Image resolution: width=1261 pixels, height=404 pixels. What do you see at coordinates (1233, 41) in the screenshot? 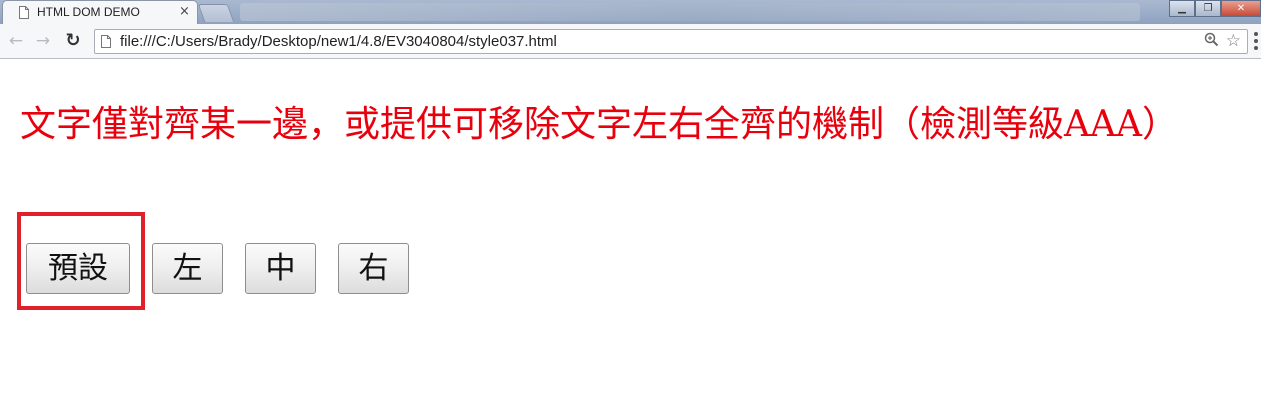
I see `bookmark-star-icon: ☆` at bounding box center [1233, 41].